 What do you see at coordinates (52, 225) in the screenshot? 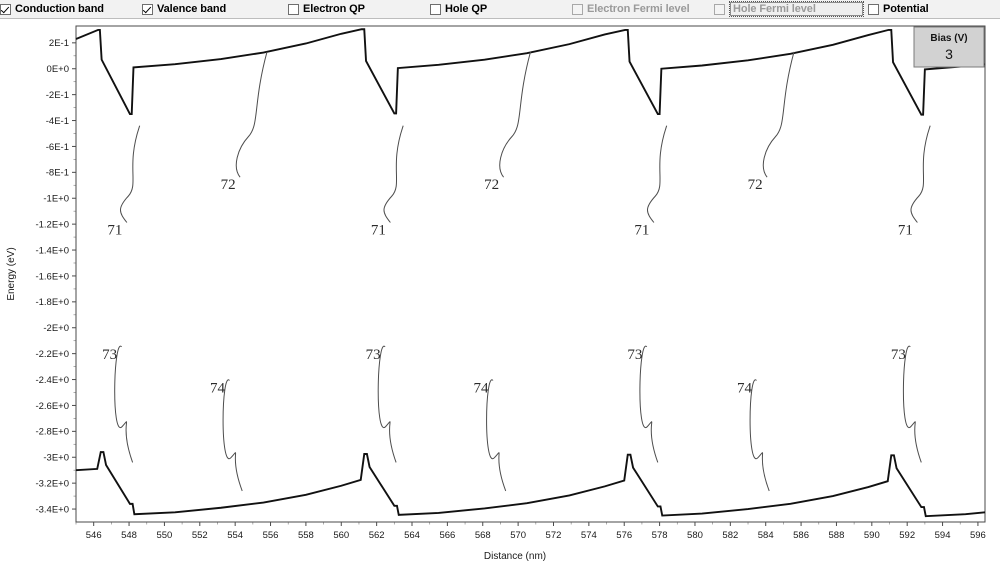
I see `y-tick-label: -1.2E+0` at bounding box center [52, 225].